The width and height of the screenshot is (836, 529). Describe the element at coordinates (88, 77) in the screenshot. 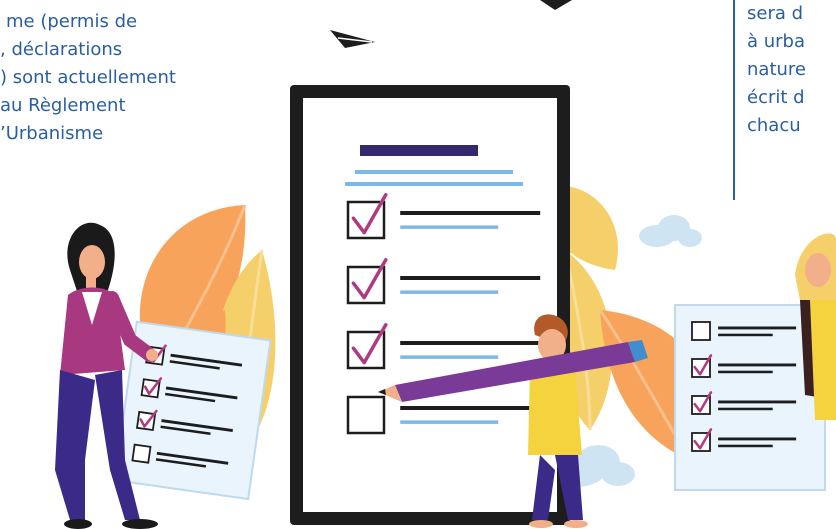

I see `left-text-line: ) sont actuellement` at that location.